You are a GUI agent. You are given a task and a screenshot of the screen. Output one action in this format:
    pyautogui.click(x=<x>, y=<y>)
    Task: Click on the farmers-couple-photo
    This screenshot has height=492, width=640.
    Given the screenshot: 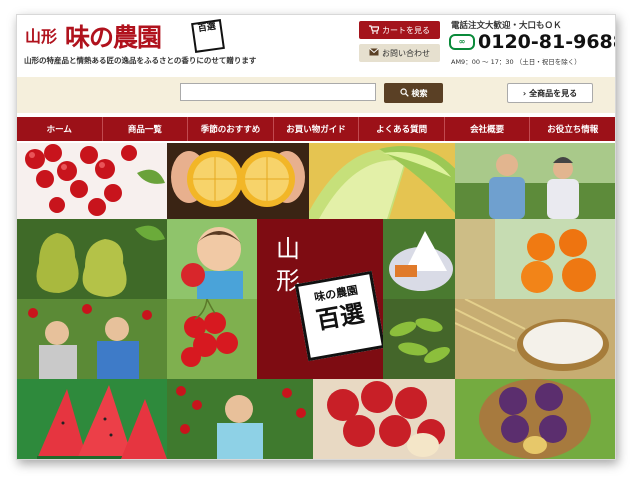 What is the action you would take?
    pyautogui.click(x=535, y=181)
    